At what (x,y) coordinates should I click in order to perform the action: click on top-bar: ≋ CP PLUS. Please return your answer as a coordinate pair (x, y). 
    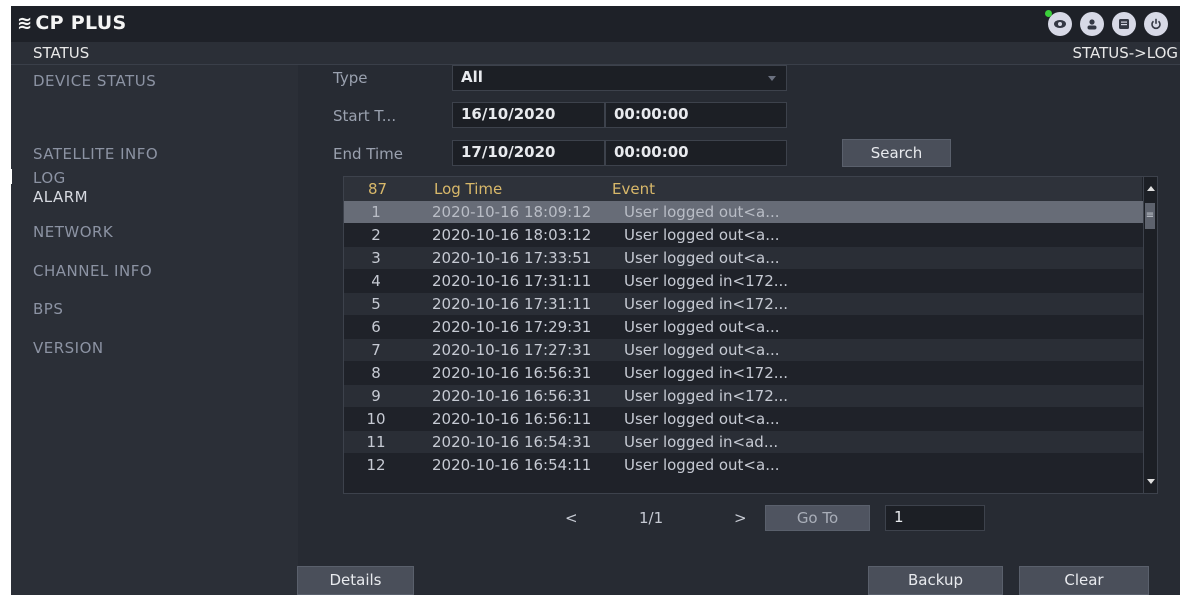
    Looking at the image, I should click on (595, 24).